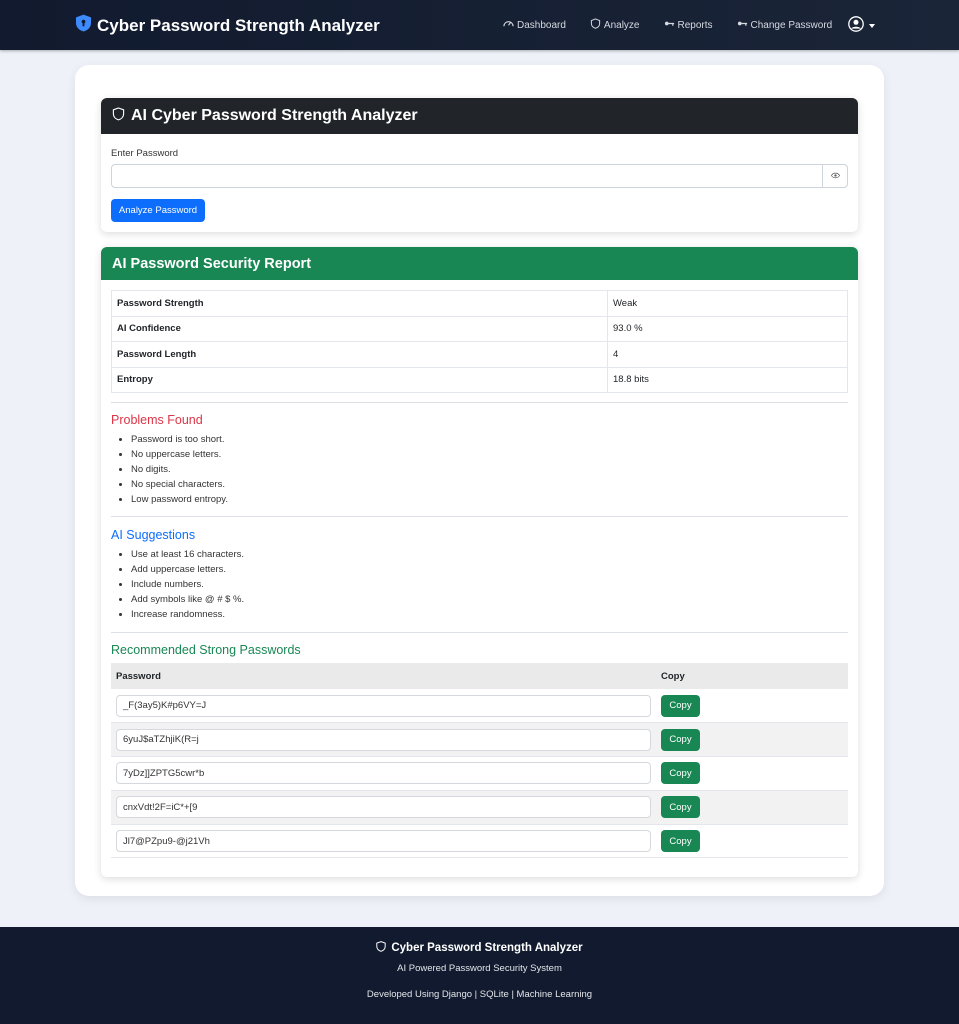 The width and height of the screenshot is (959, 1024). Describe the element at coordinates (179, 484) in the screenshot. I see `list-item: No special characters.` at that location.